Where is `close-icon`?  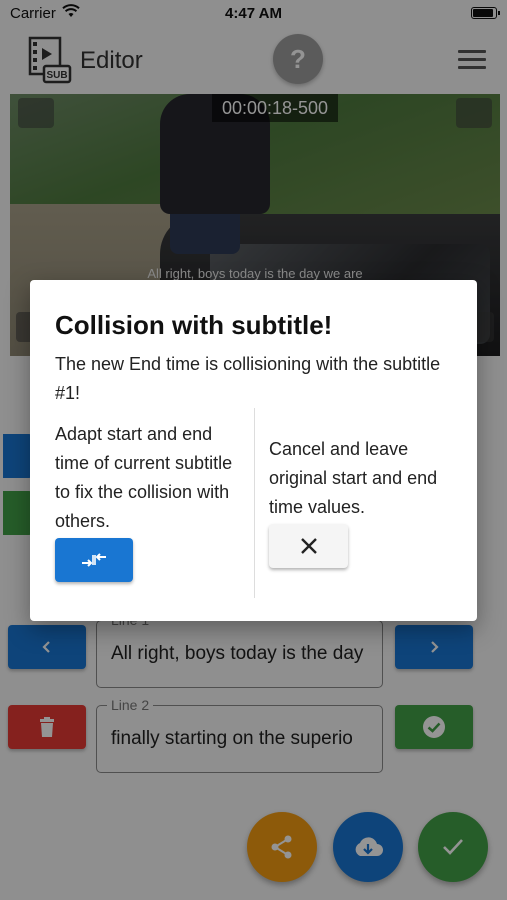
close-icon is located at coordinates (308, 546).